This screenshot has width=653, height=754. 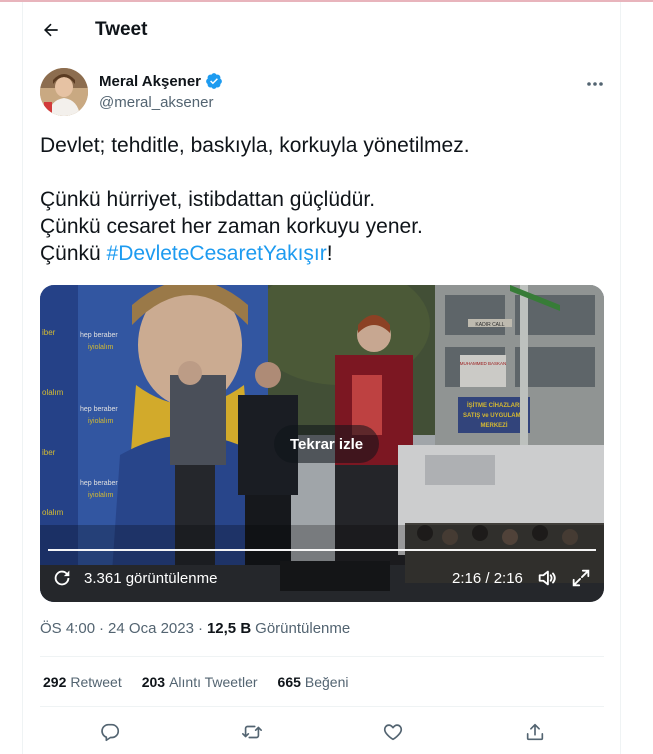 I want to click on video-controls: 3.361 görüntülenme 2:16 / 2:16, so click(x=322, y=579).